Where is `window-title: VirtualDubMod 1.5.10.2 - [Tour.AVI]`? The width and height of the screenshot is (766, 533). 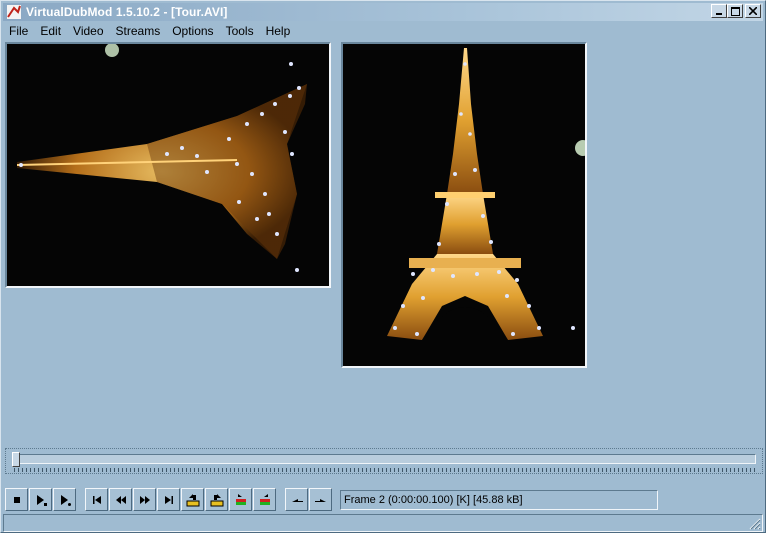 window-title: VirtualDubMod 1.5.10.2 - [Tour.AVI] is located at coordinates (127, 12).